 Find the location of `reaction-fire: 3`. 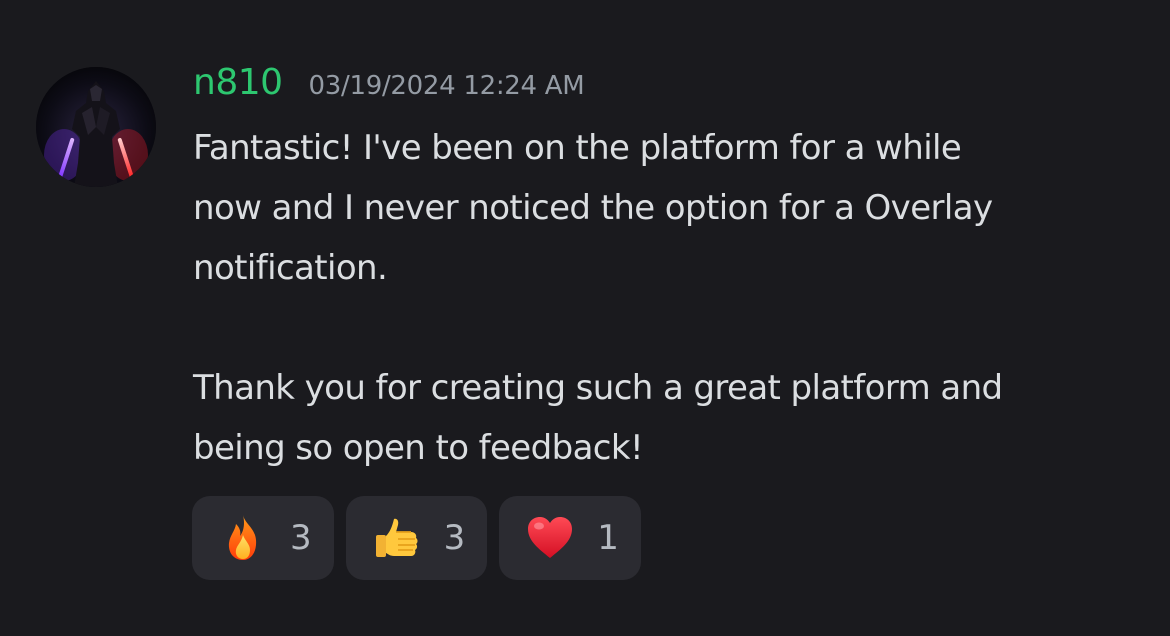

reaction-fire: 3 is located at coordinates (263, 538).